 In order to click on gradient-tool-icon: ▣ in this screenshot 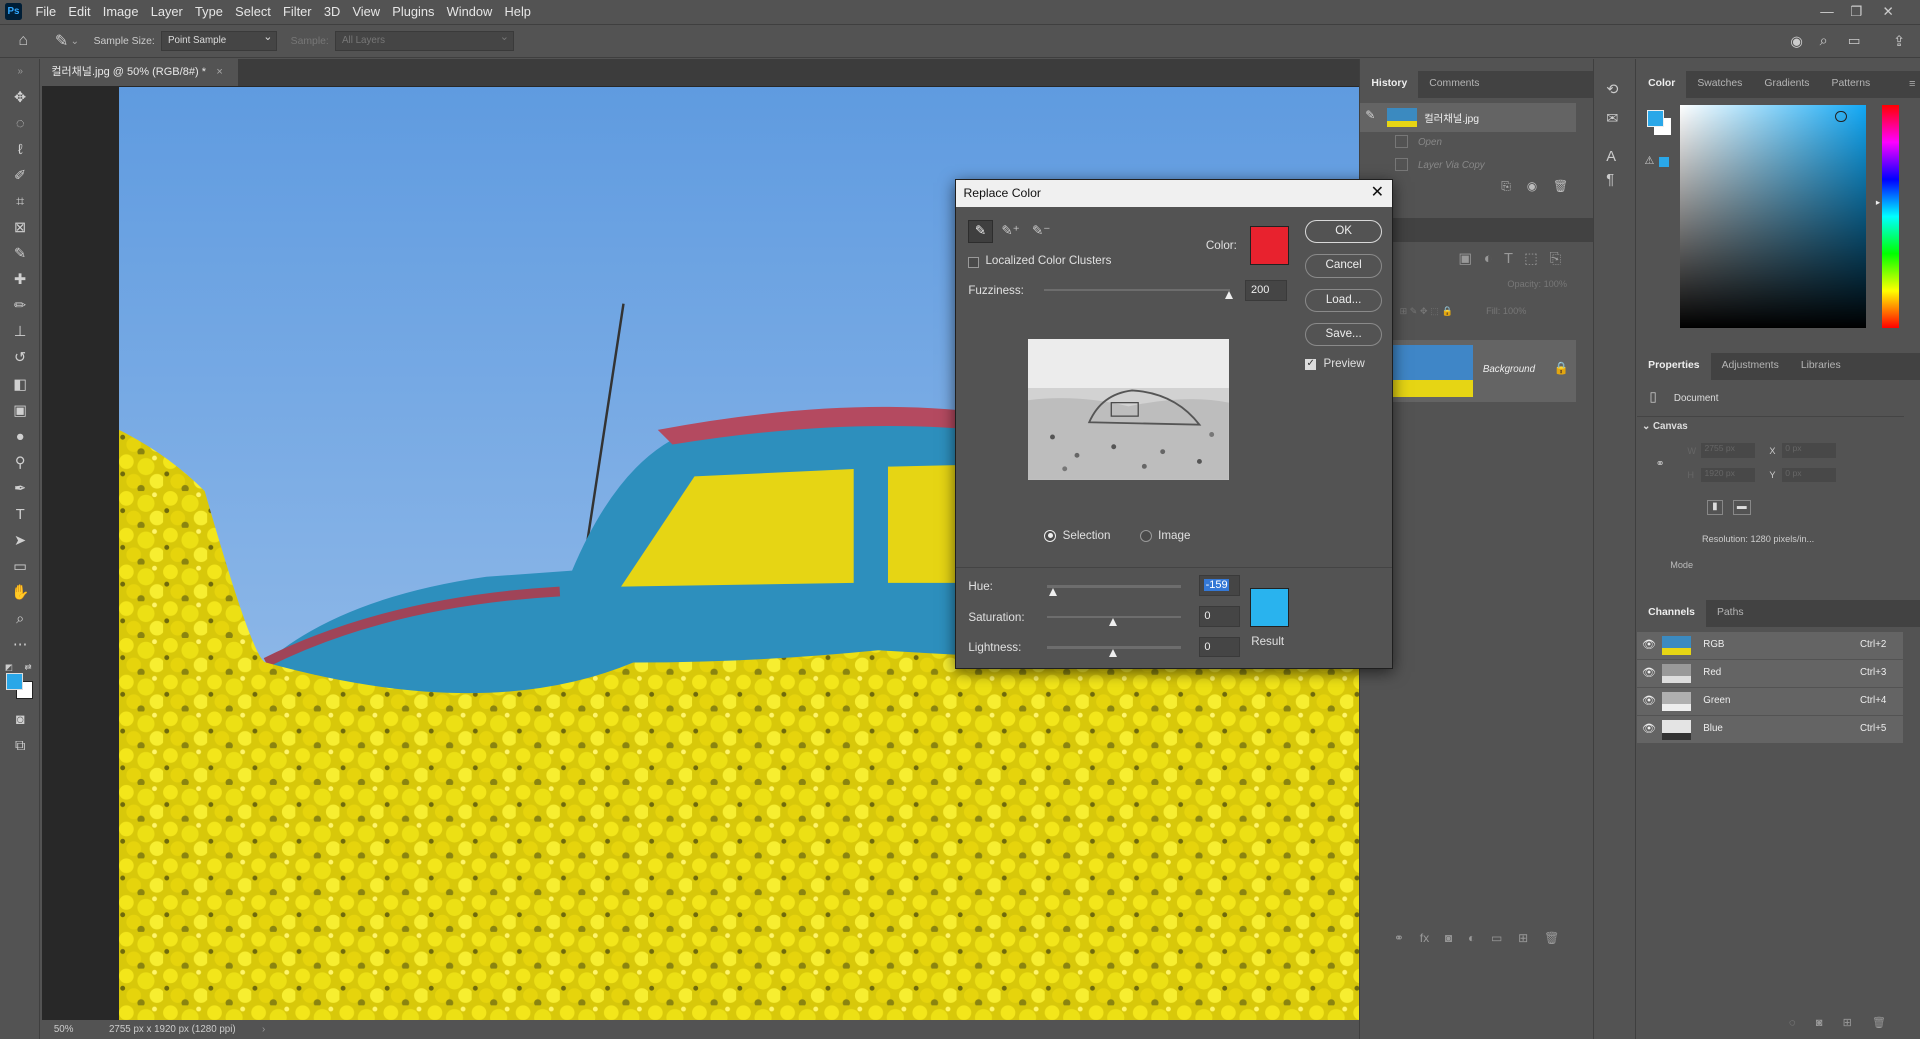, I will do `click(20, 412)`.